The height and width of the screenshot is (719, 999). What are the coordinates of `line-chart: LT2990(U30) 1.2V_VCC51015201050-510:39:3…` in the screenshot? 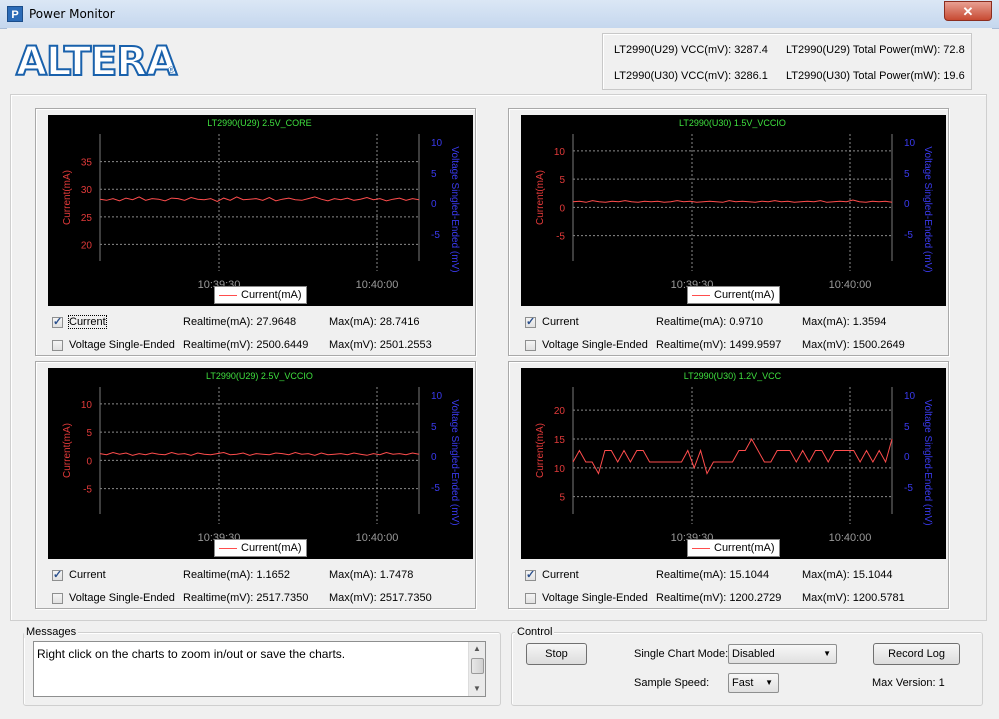 It's located at (733, 463).